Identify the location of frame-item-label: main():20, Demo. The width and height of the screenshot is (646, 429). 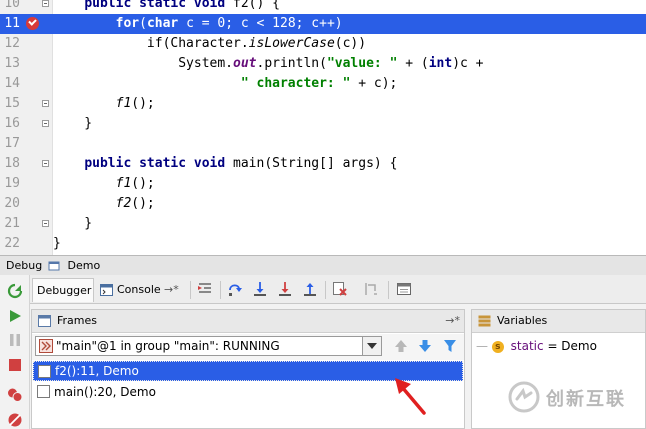
(105, 392).